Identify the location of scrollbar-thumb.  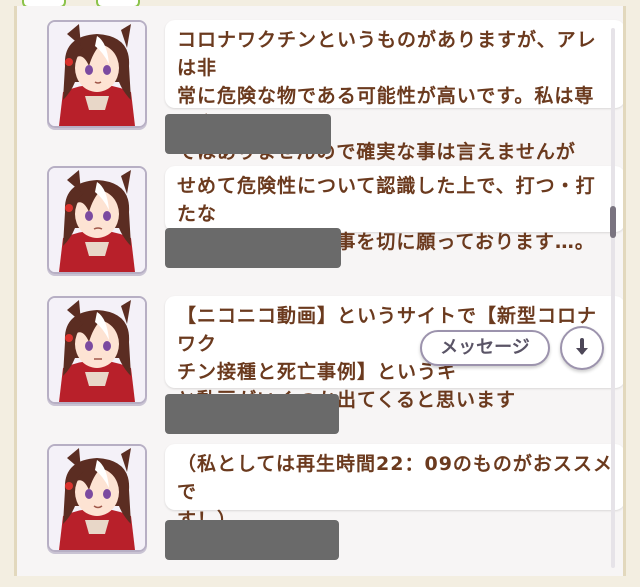
(613, 222).